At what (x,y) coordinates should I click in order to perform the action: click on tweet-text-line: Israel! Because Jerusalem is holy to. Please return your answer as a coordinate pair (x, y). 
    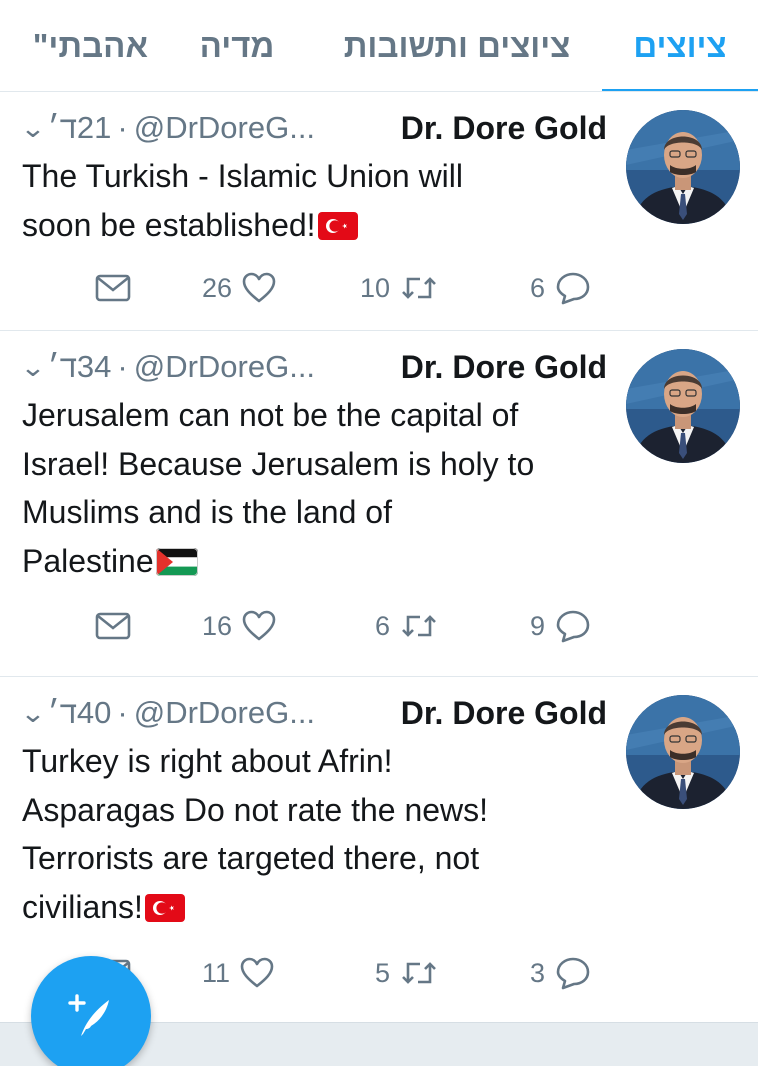
    Looking at the image, I should click on (278, 463).